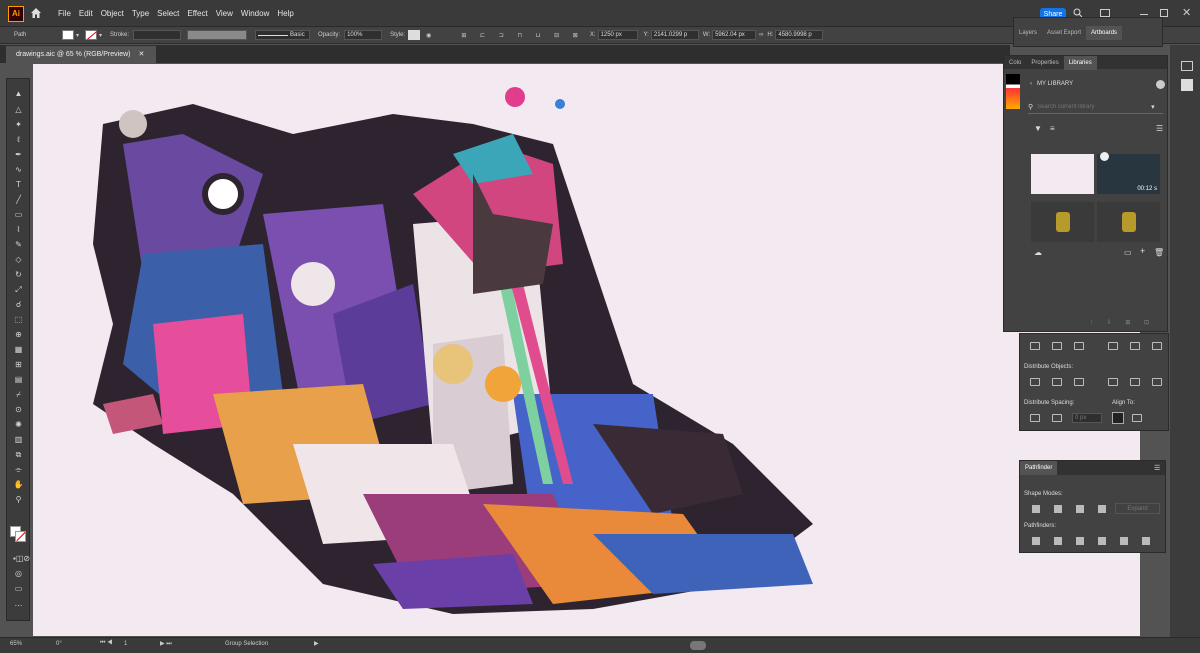 Image resolution: width=1200 pixels, height=653 pixels. Describe the element at coordinates (18, 229) in the screenshot. I see `paintbrush-tool-icon: ⌇` at that location.